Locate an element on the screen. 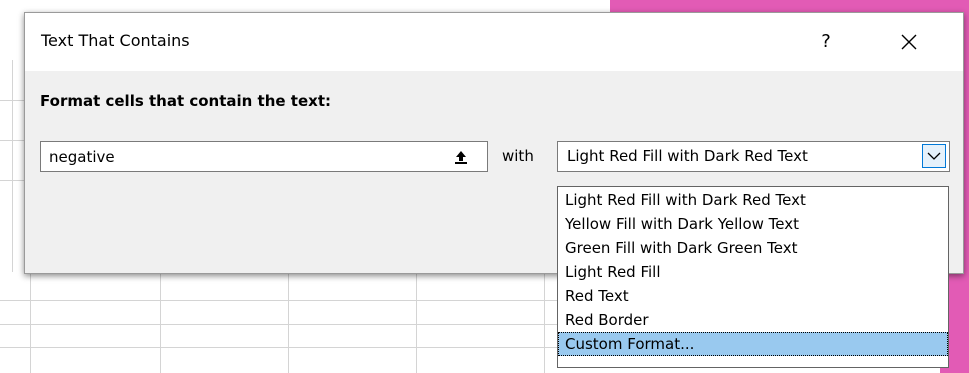 The image size is (969, 373). collapse-dialog-button is located at coordinates (461, 156).